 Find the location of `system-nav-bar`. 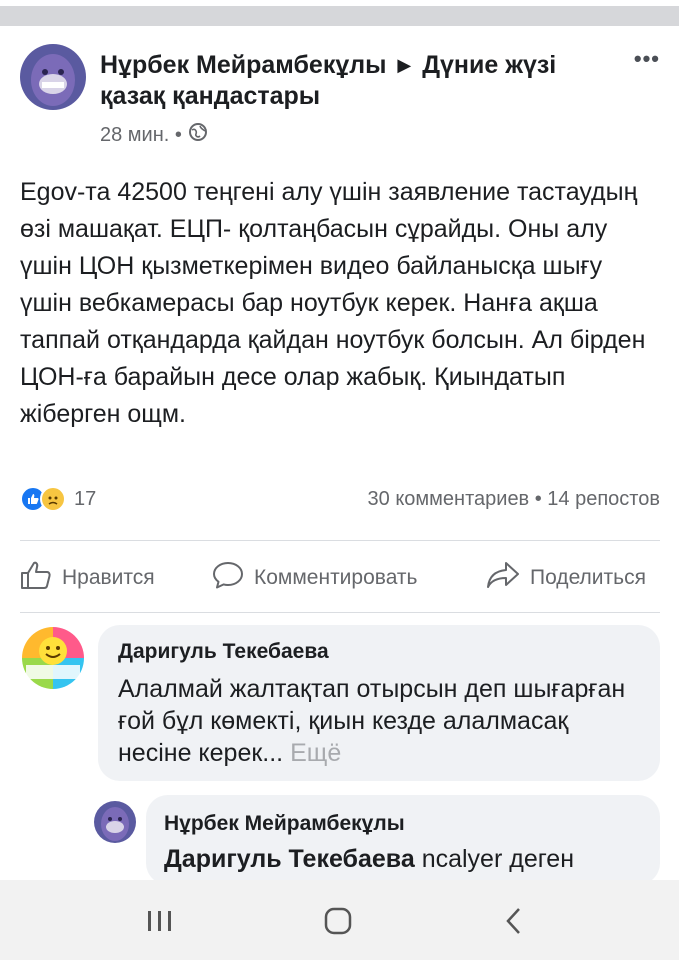

system-nav-bar is located at coordinates (339, 920).